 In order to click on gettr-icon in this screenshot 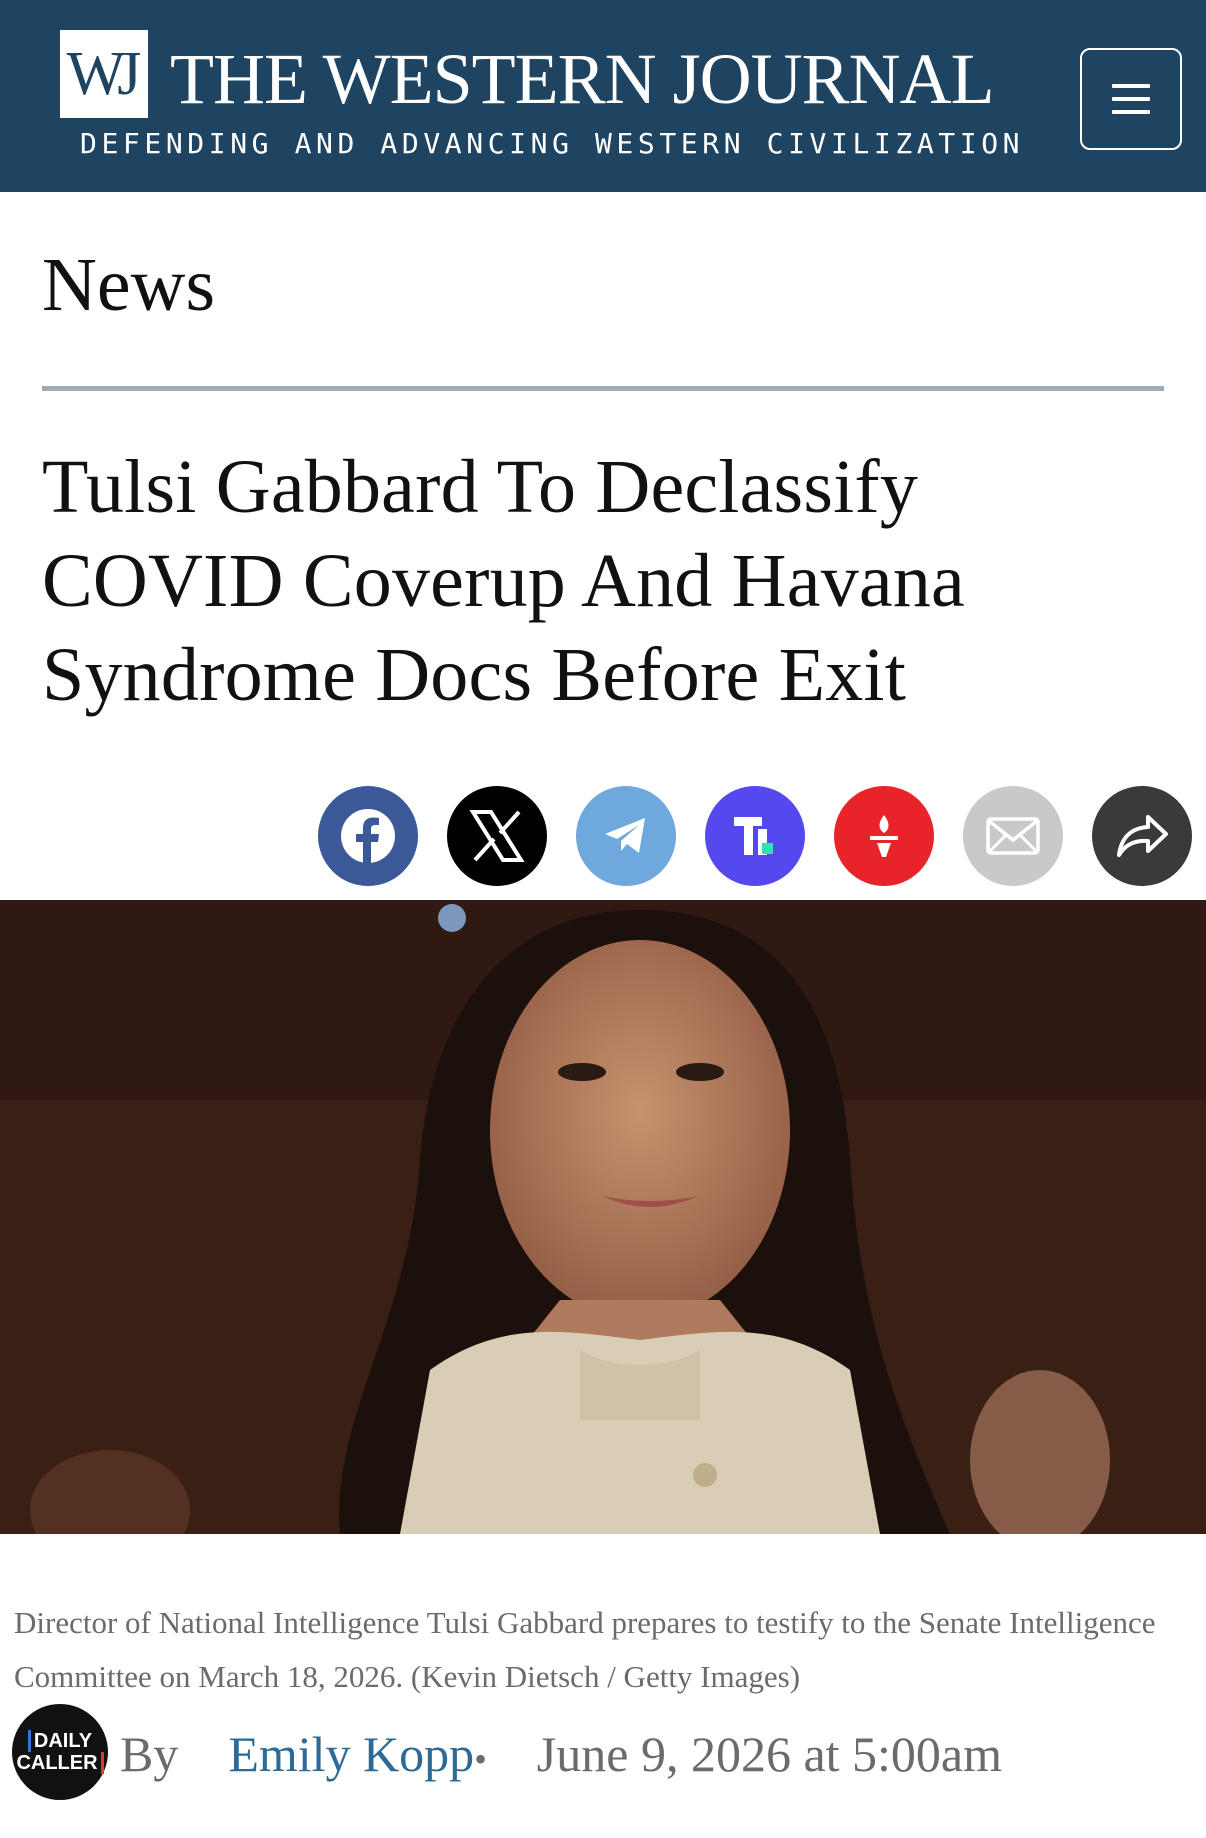, I will do `click(884, 836)`.